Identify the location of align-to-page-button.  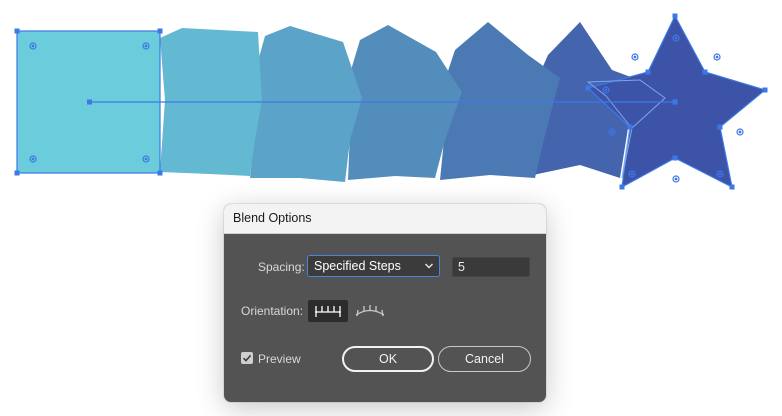
(328, 311).